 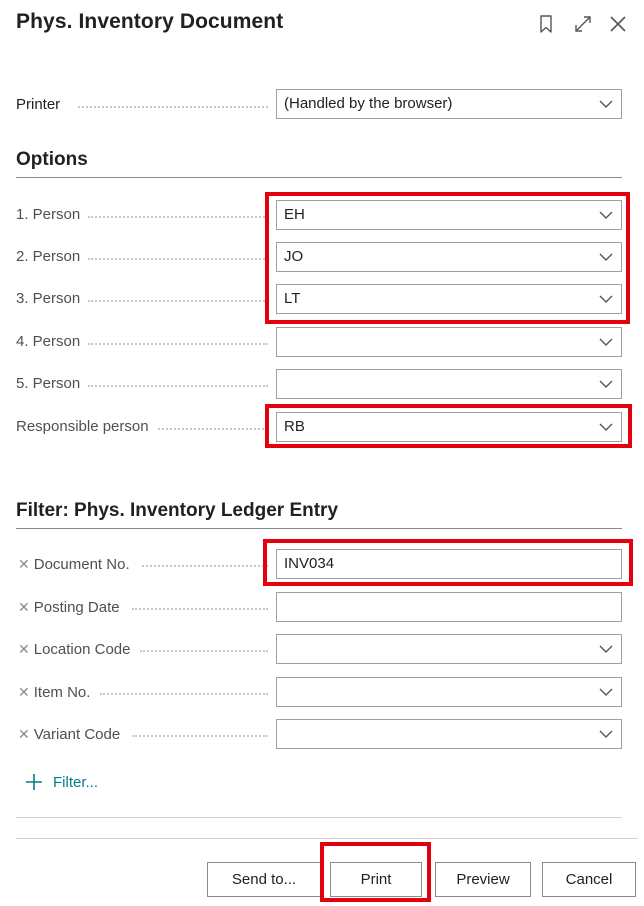 I want to click on document-no-label: Document No., so click(x=81, y=564).